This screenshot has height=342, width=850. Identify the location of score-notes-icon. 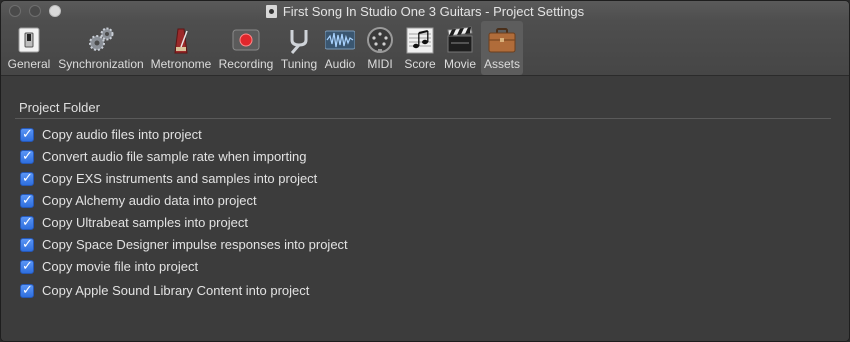
(420, 40).